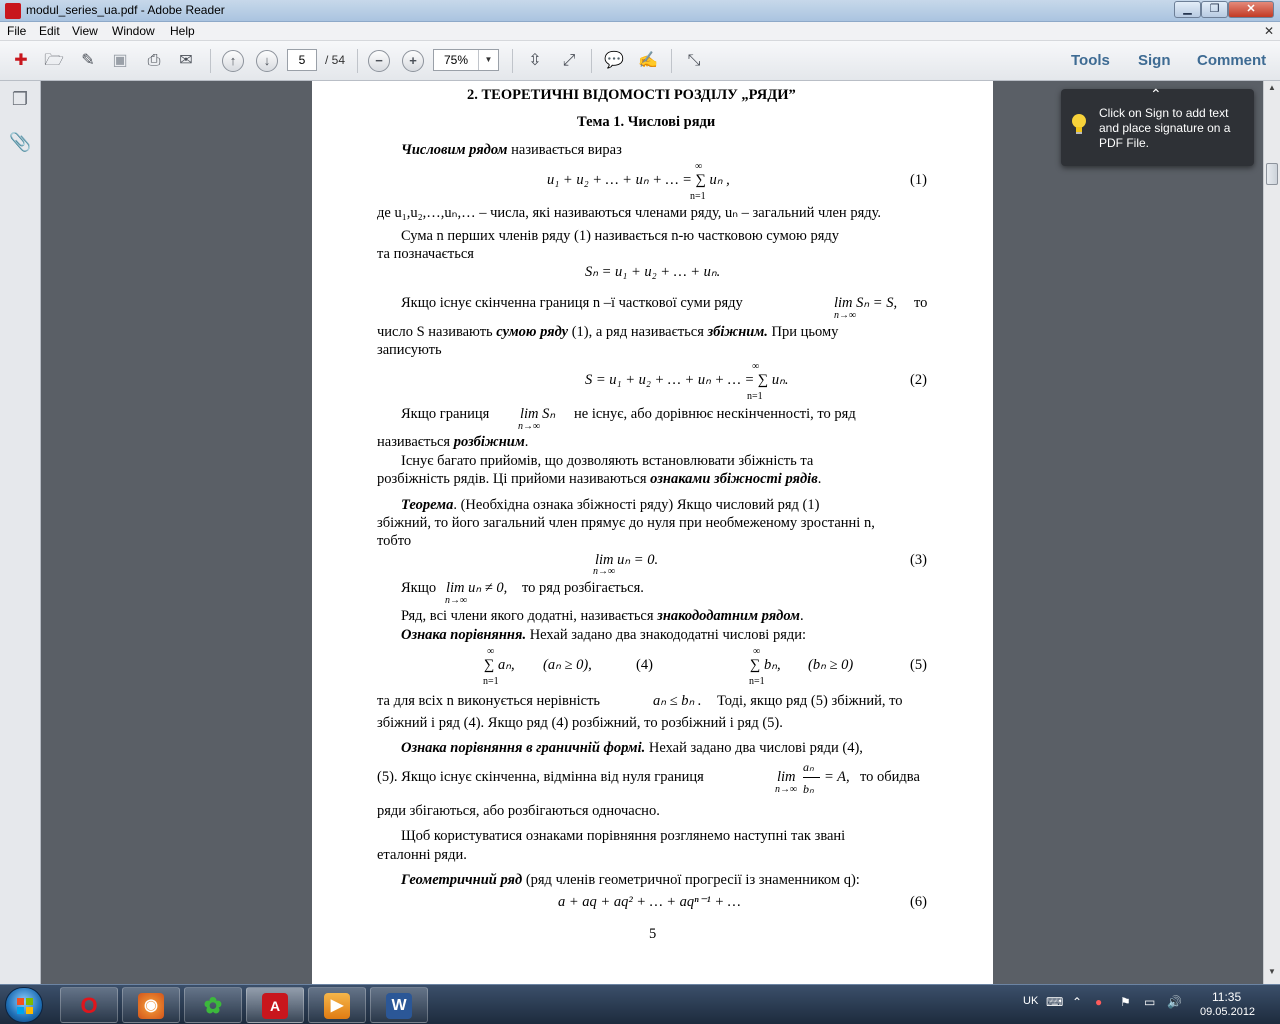 The image size is (1280, 1024). What do you see at coordinates (638, 180) in the screenshot?
I see `equation-1: u₁ + u₂ + … + uₙ + … = ∑ uₙ ,` at bounding box center [638, 180].